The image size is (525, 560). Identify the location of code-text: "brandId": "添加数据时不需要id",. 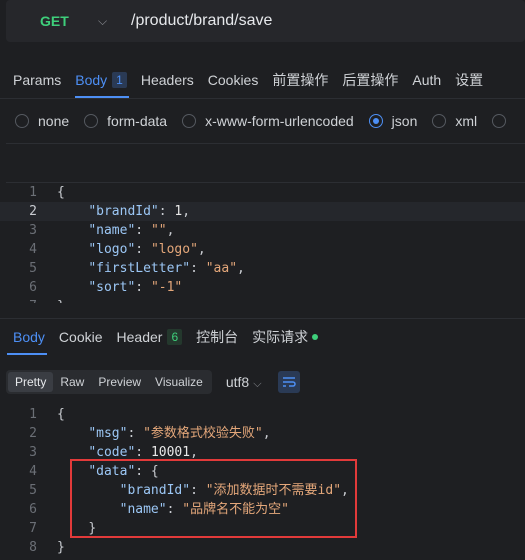
(234, 490).